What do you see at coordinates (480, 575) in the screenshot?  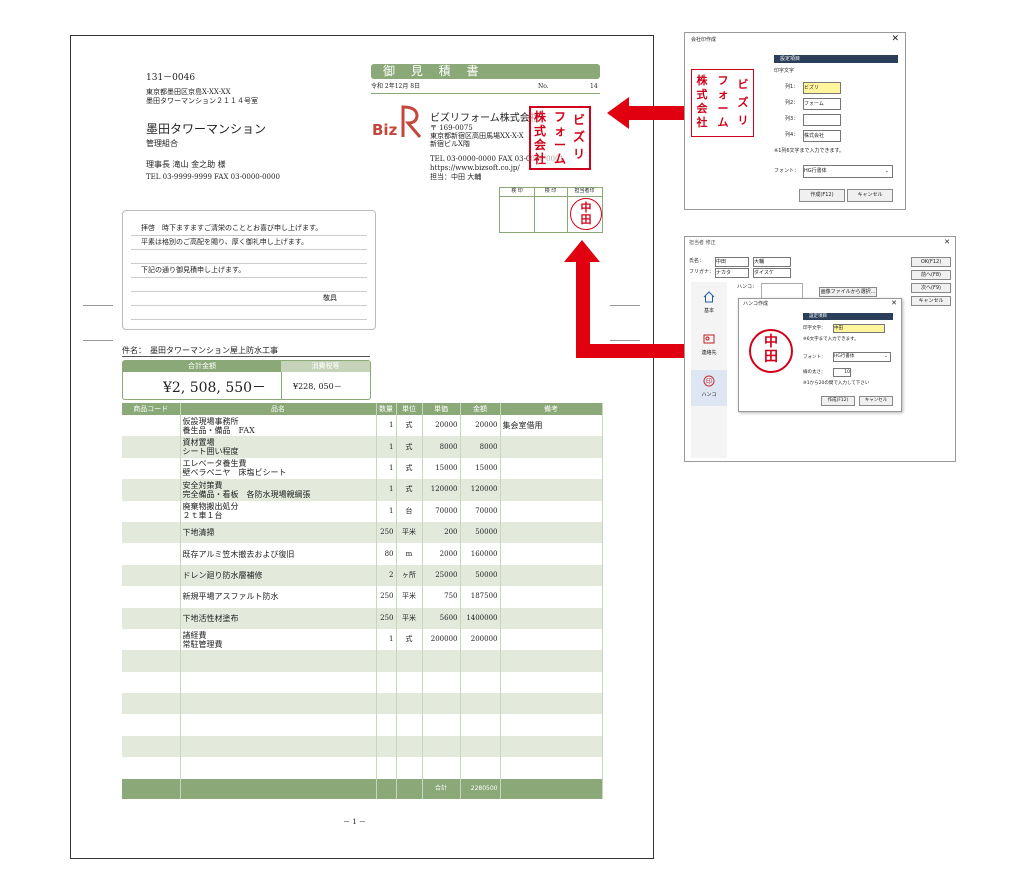 I see `item-amount: 50000` at bounding box center [480, 575].